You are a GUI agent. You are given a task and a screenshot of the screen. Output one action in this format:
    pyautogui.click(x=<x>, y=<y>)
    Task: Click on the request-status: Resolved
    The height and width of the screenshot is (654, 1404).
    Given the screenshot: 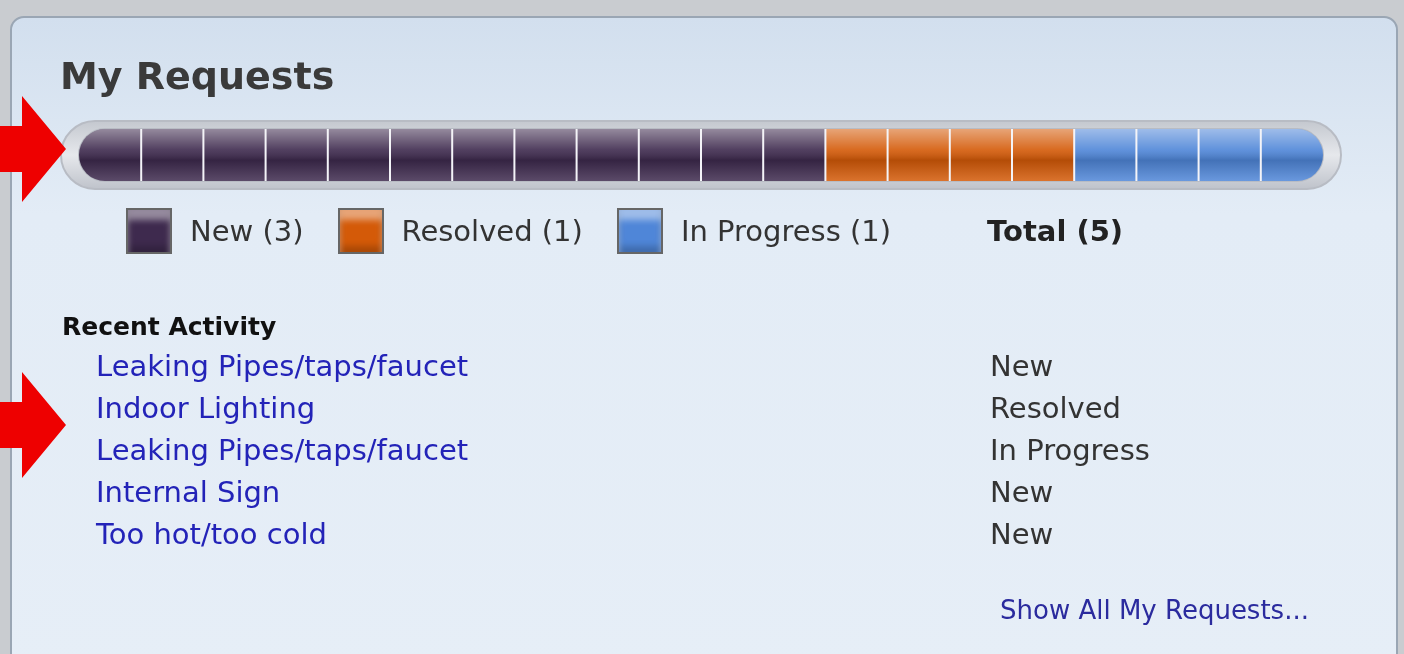 What is the action you would take?
    pyautogui.click(x=1055, y=408)
    